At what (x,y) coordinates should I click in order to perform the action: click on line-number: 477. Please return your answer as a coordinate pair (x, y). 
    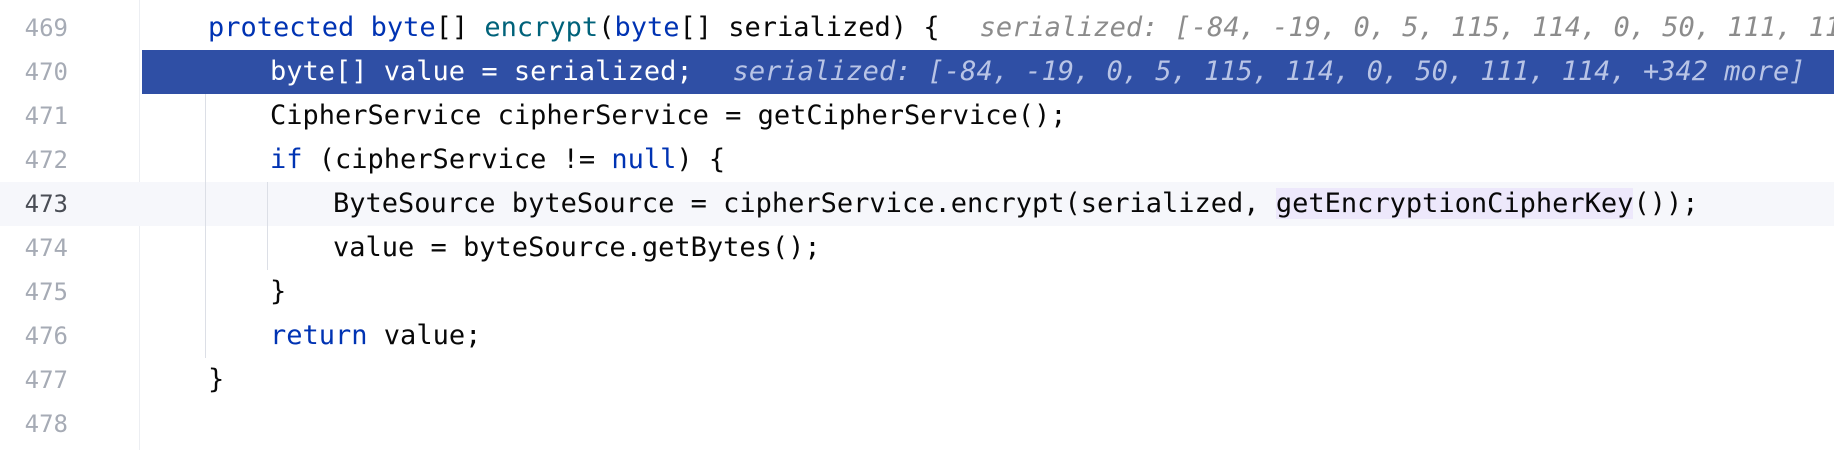
    Looking at the image, I should click on (34, 380).